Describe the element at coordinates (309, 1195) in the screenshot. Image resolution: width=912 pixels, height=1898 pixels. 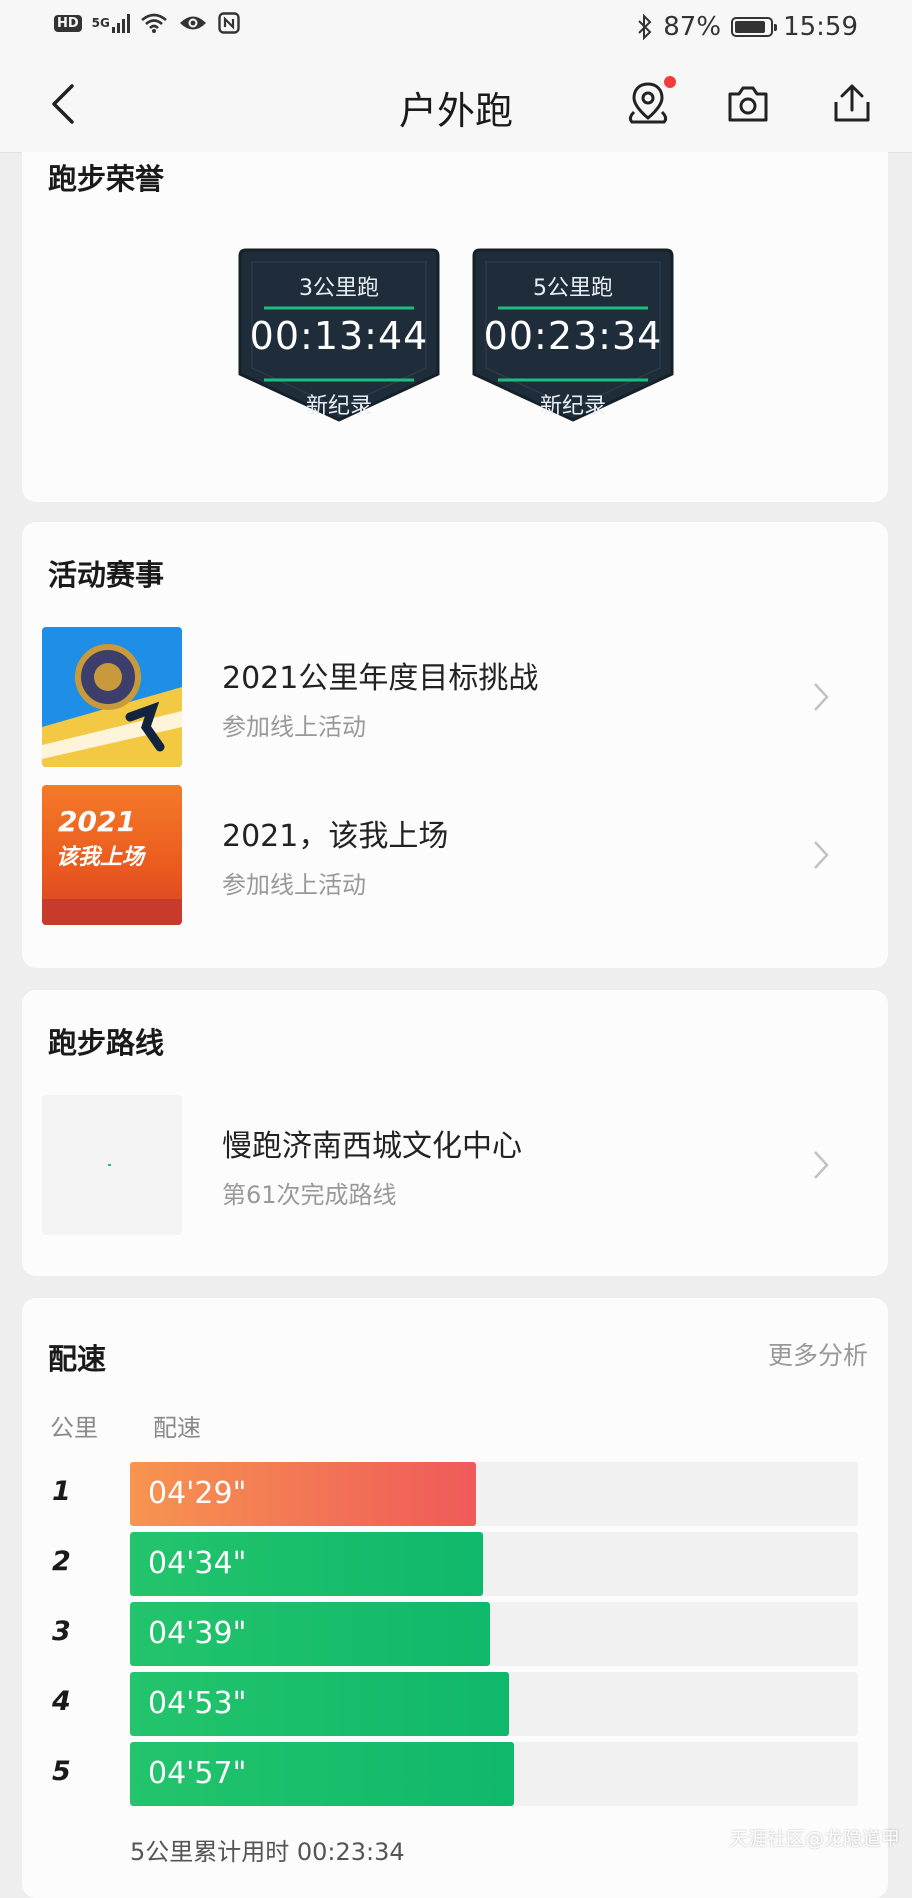
I see `route-subtitle: 第61次完成路线` at that location.